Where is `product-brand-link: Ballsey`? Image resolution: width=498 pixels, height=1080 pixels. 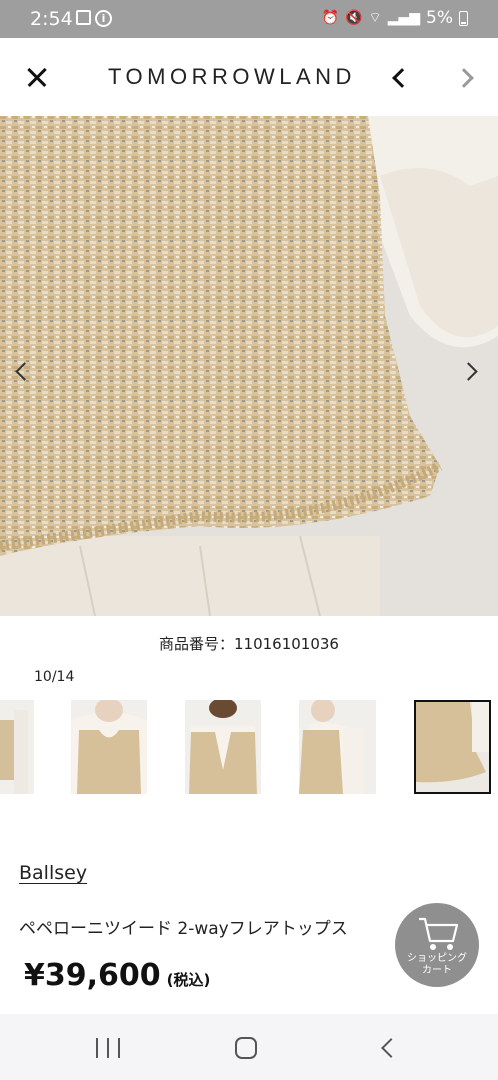 product-brand-link: Ballsey is located at coordinates (53, 873).